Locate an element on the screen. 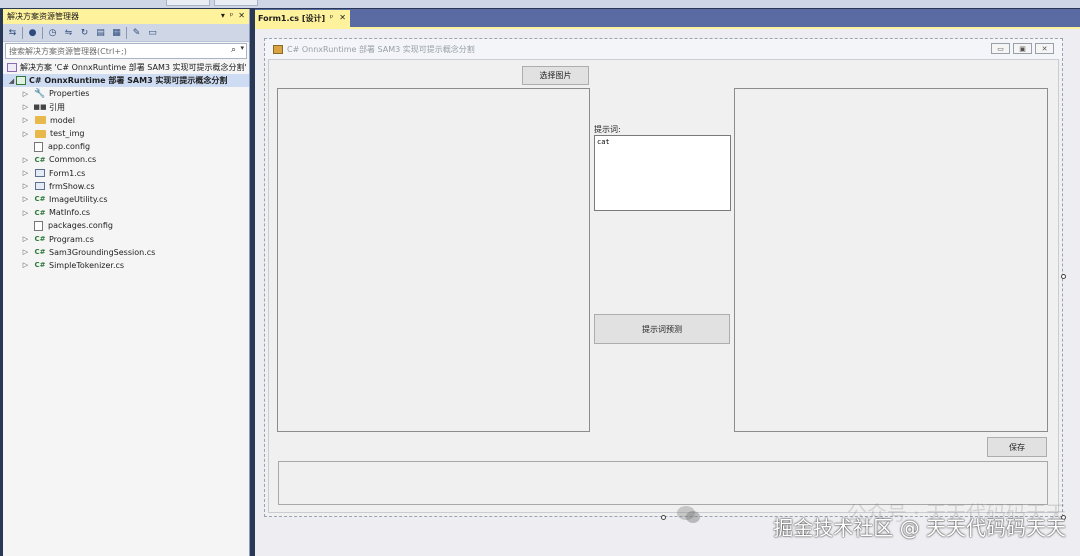 The height and width of the screenshot is (556, 1080). tree-item-project: ◢ C# OnnxRuntime 部署 SAM3 实现可提示概念分割 is located at coordinates (126, 81).